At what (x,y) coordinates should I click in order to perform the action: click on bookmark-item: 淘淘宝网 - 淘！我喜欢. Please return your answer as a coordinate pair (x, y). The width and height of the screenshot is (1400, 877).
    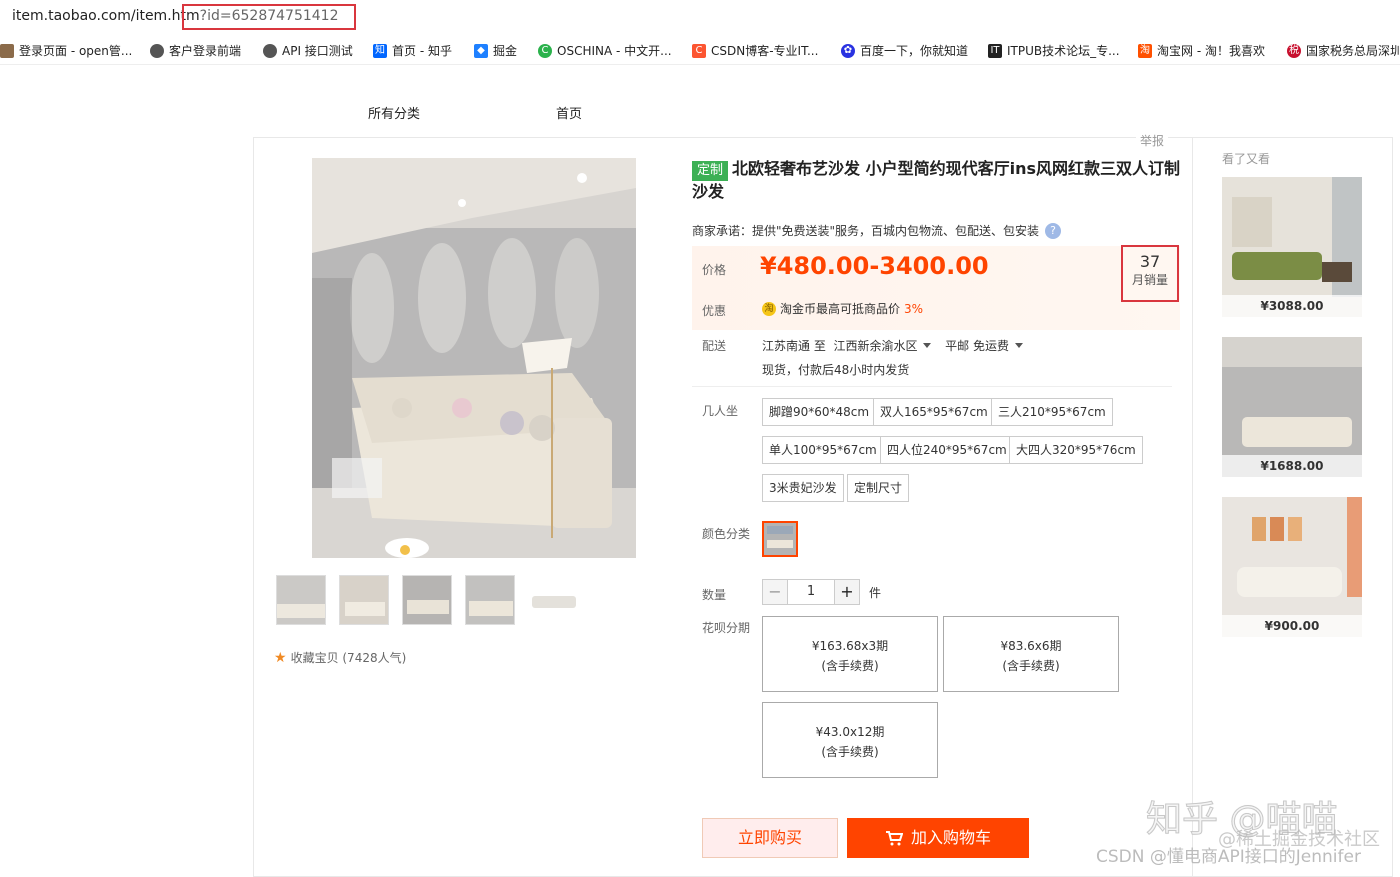
    Looking at the image, I should click on (1201, 50).